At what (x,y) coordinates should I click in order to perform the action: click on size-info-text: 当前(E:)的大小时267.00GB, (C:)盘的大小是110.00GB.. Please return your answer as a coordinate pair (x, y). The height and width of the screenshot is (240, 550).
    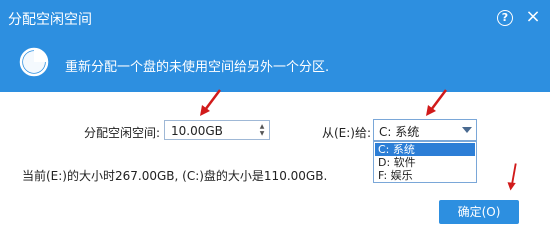
    Looking at the image, I should click on (175, 176).